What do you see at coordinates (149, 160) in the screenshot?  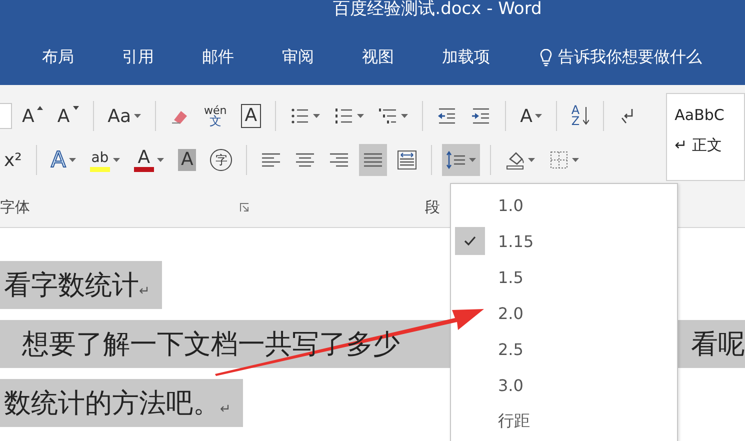 I see `font-color-button: A` at bounding box center [149, 160].